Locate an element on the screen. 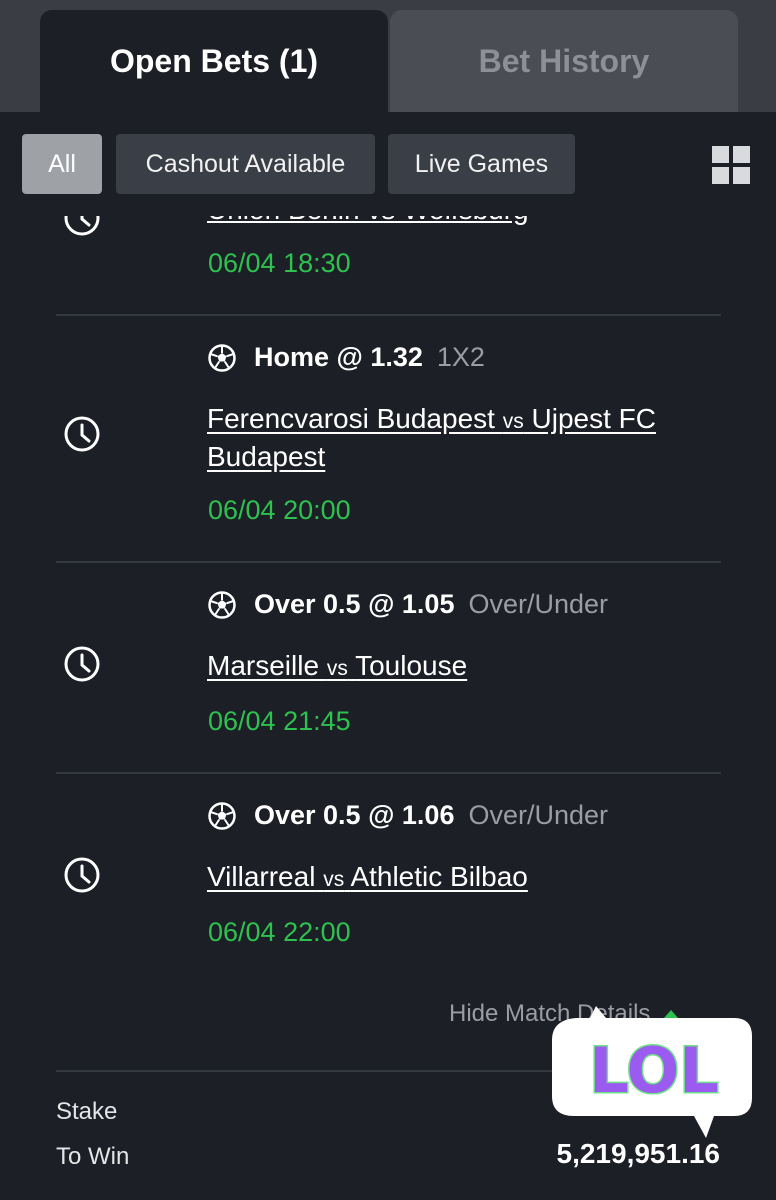 Image resolution: width=776 pixels, height=1200 pixels. away-team: Ujpest FC is located at coordinates (593, 418).